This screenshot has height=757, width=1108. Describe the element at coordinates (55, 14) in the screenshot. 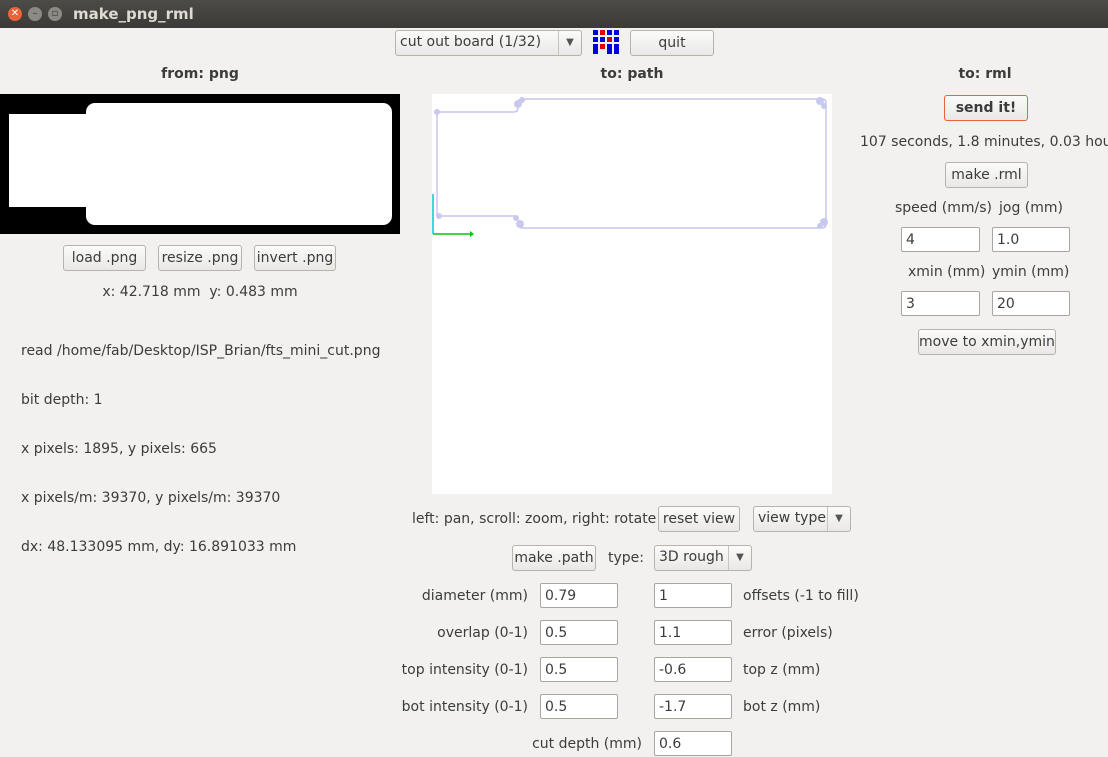

I see `maximize-icon: ▫` at that location.